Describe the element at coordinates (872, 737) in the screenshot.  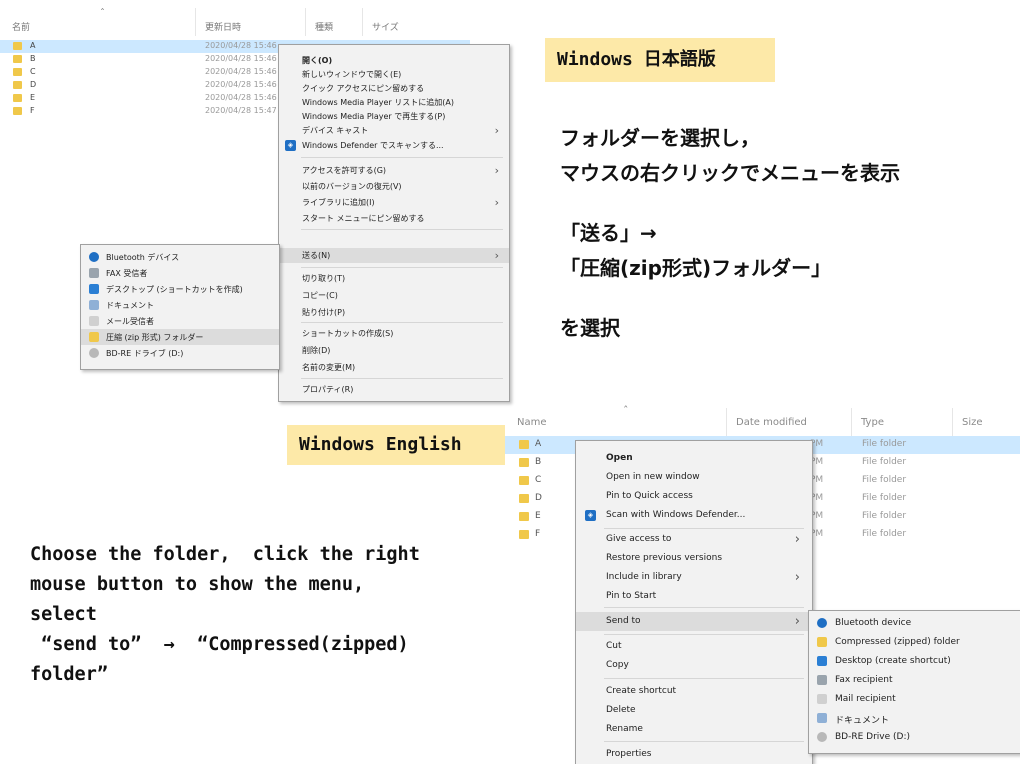
I see `submenu-label: BD-RE Drive (D:)` at that location.